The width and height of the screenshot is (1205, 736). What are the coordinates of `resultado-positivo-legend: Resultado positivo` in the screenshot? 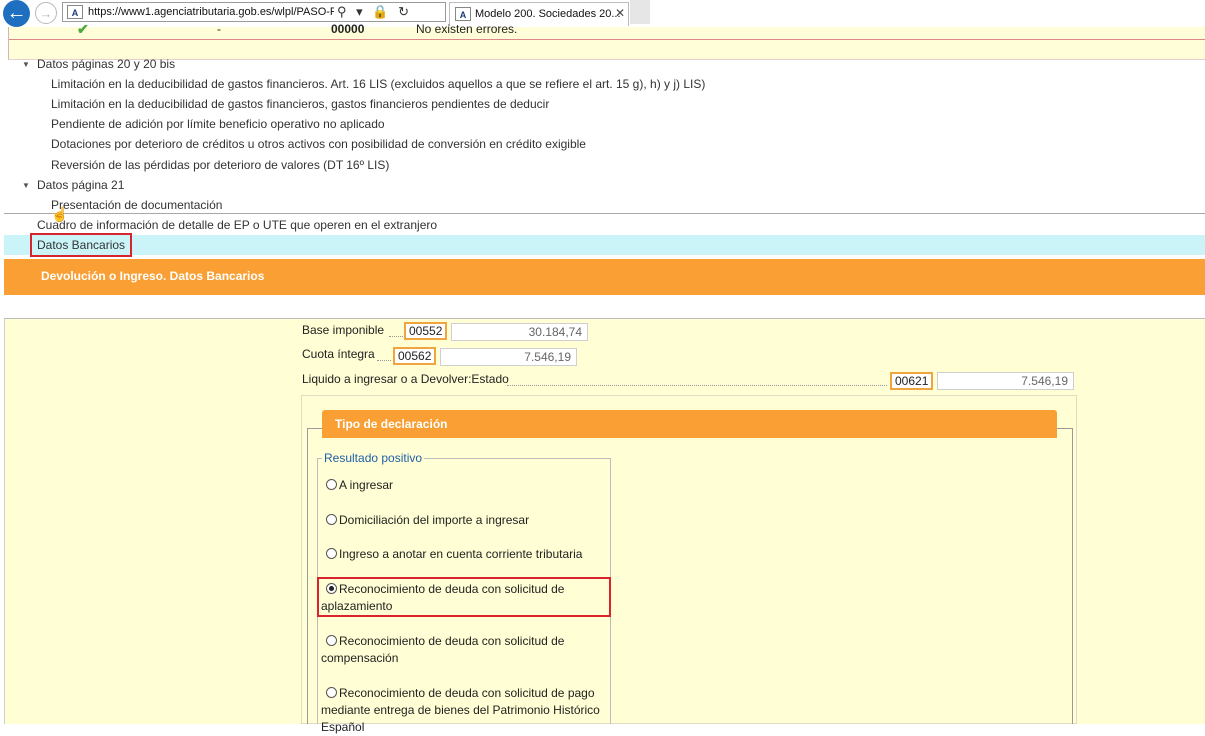 It's located at (373, 458).